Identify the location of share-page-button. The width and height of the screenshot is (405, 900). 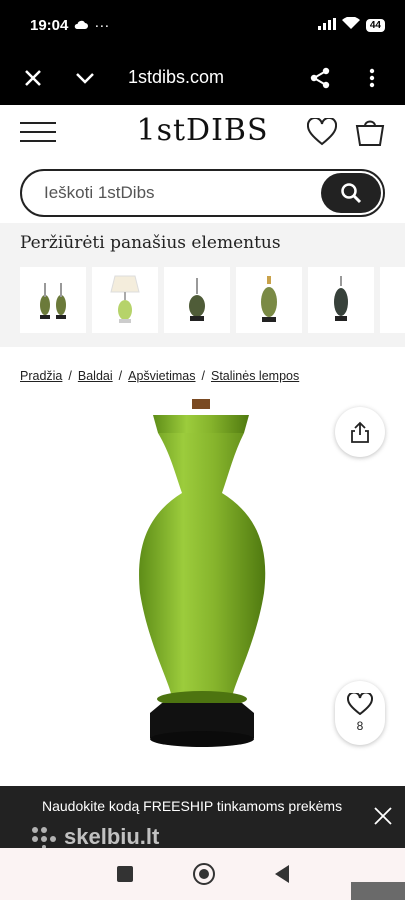
(320, 78).